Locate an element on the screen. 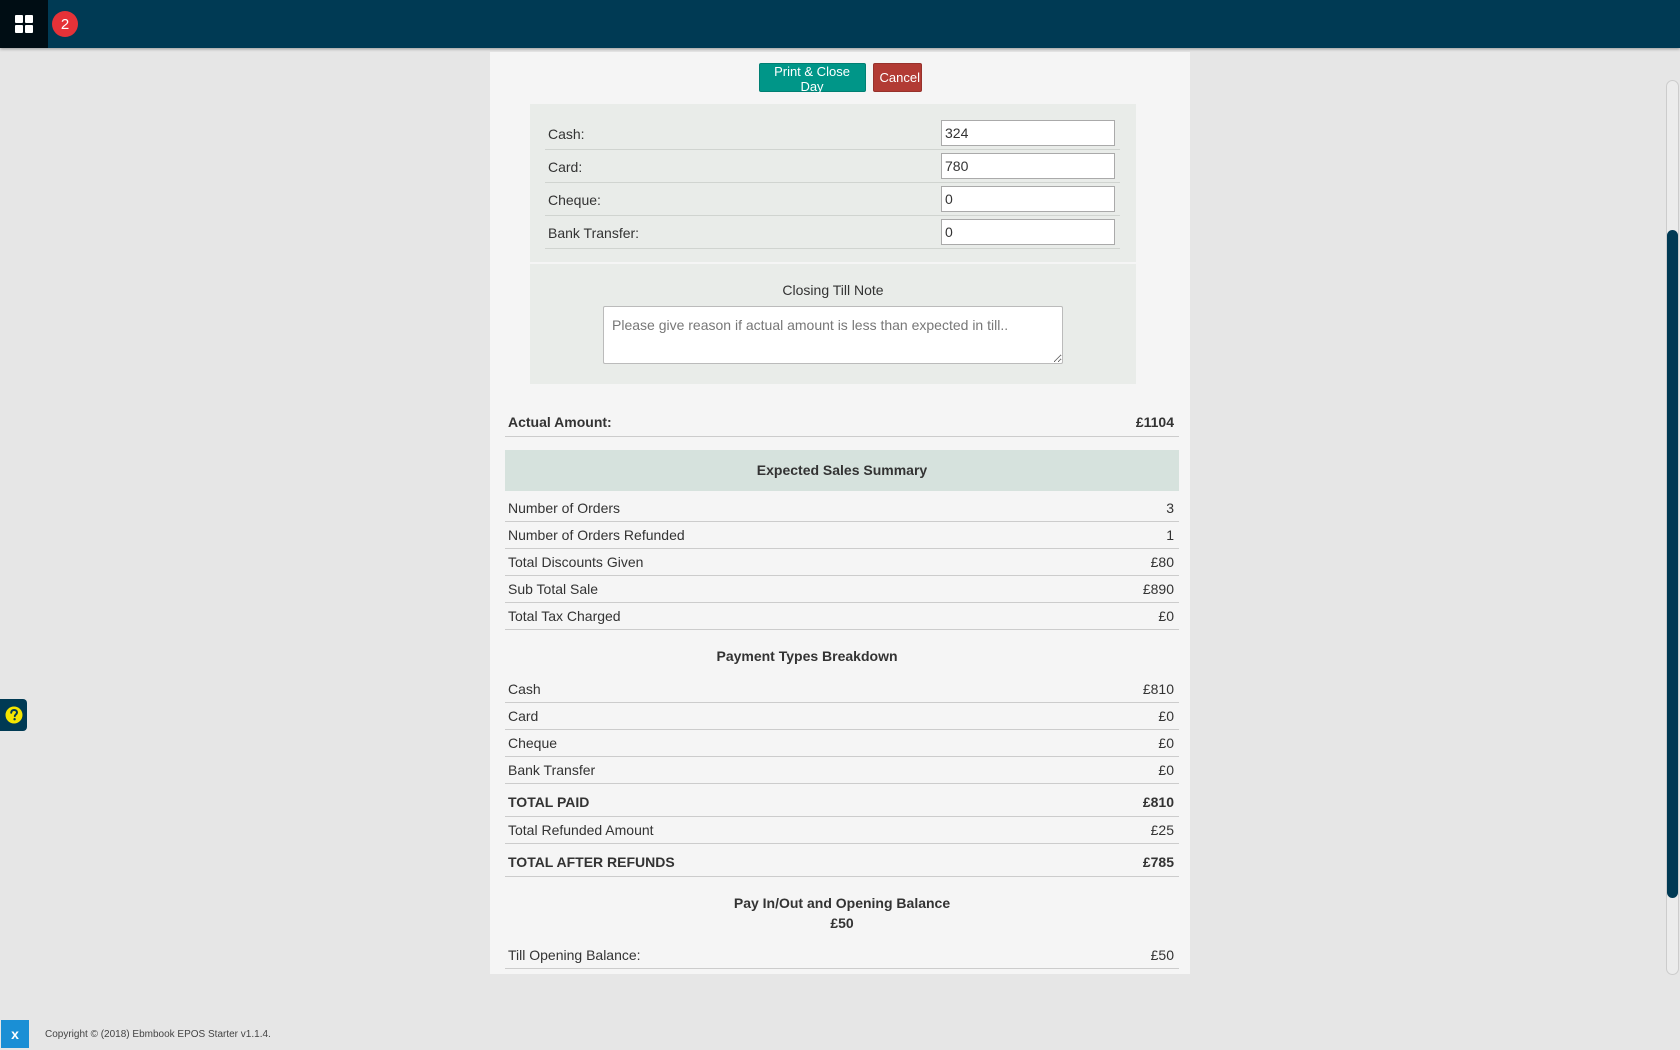 This screenshot has height=1050, width=1680. cash-label: Cash: is located at coordinates (566, 134).